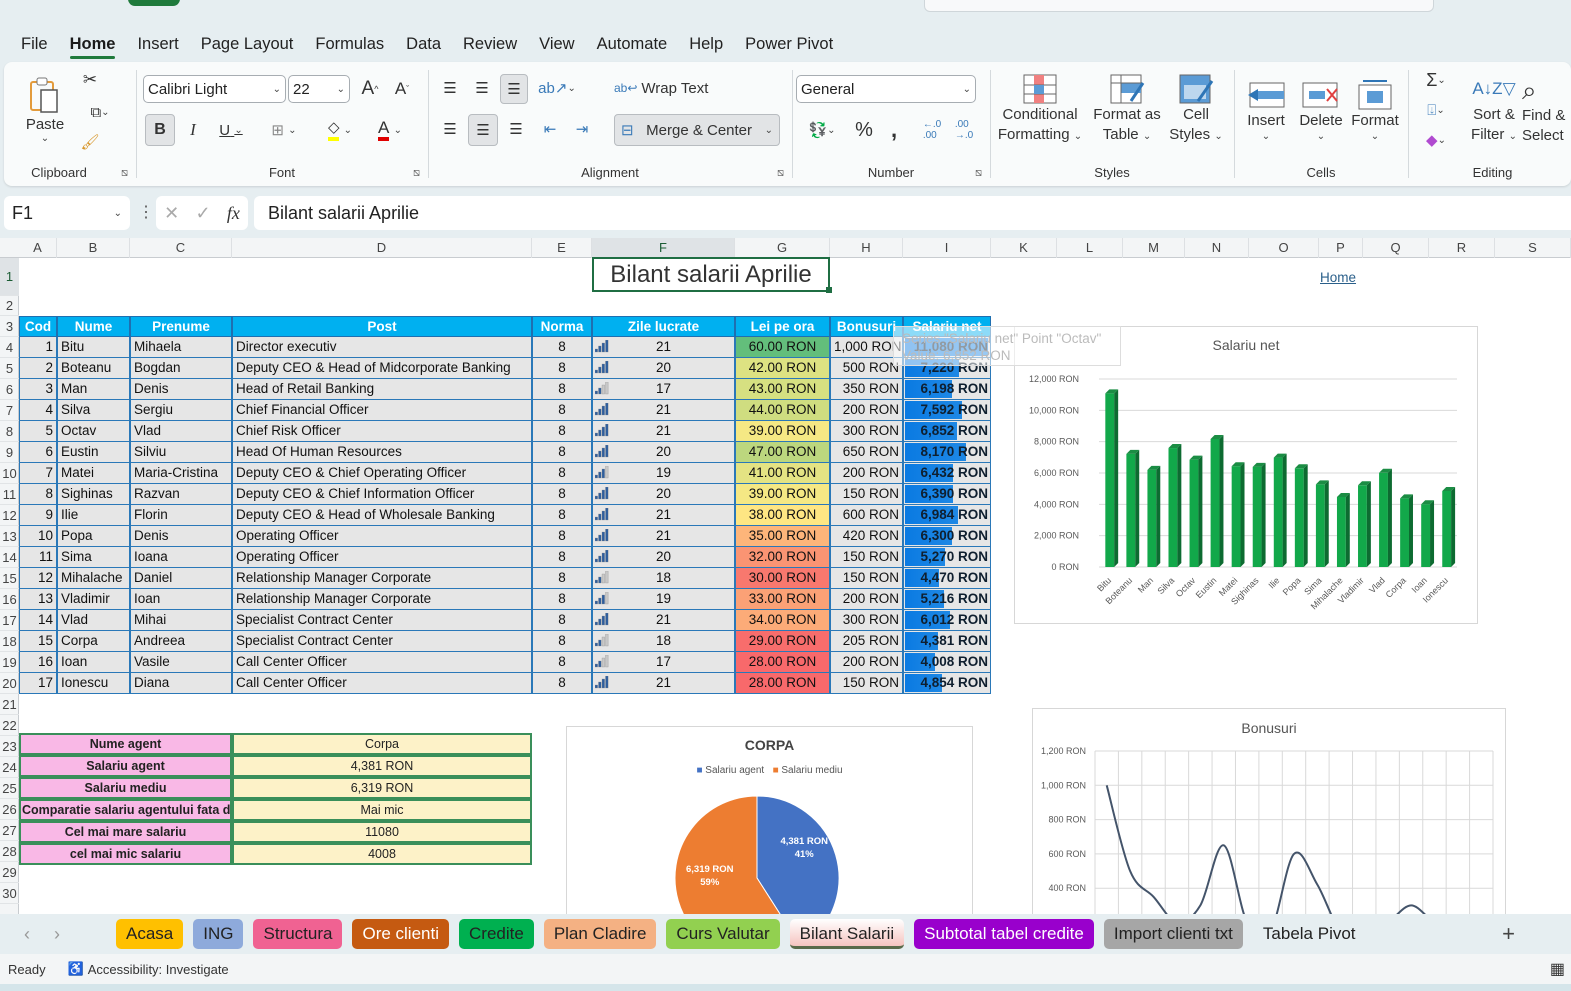 This screenshot has height=991, width=1571. What do you see at coordinates (782, 557) in the screenshot?
I see `cell-lei: 32.00 RON` at bounding box center [782, 557].